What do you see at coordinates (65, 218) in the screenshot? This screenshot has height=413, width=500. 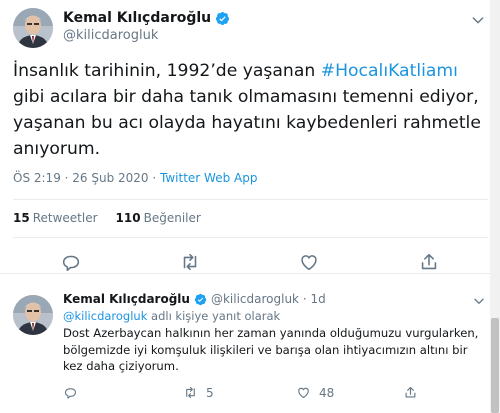 I see `retweets-label: Retweetler` at bounding box center [65, 218].